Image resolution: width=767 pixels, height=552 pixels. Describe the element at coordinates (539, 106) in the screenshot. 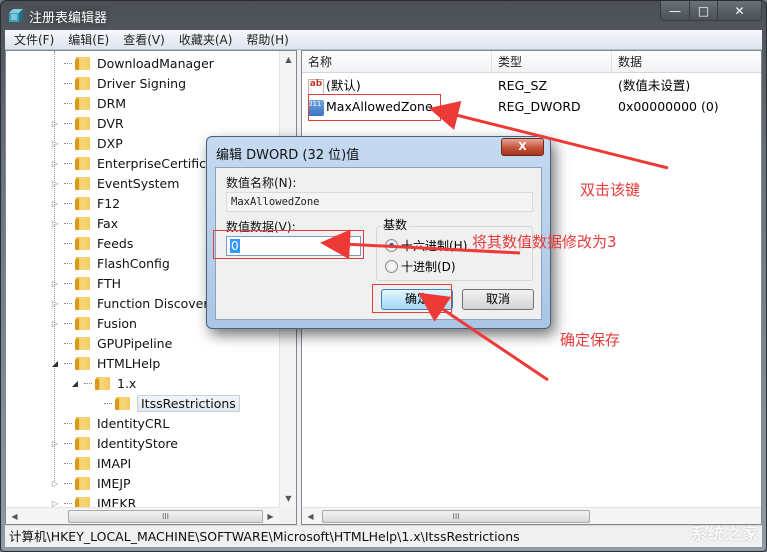

I see `value-type: REG_DWORD` at that location.